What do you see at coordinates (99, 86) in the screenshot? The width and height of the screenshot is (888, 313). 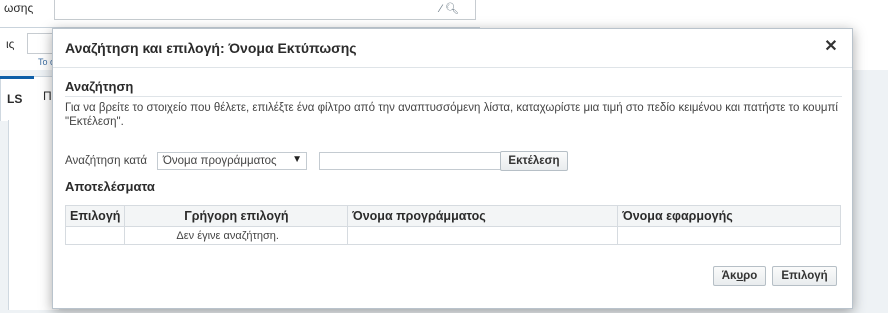 I see `search-section-heading: Αναζήτηση` at bounding box center [99, 86].